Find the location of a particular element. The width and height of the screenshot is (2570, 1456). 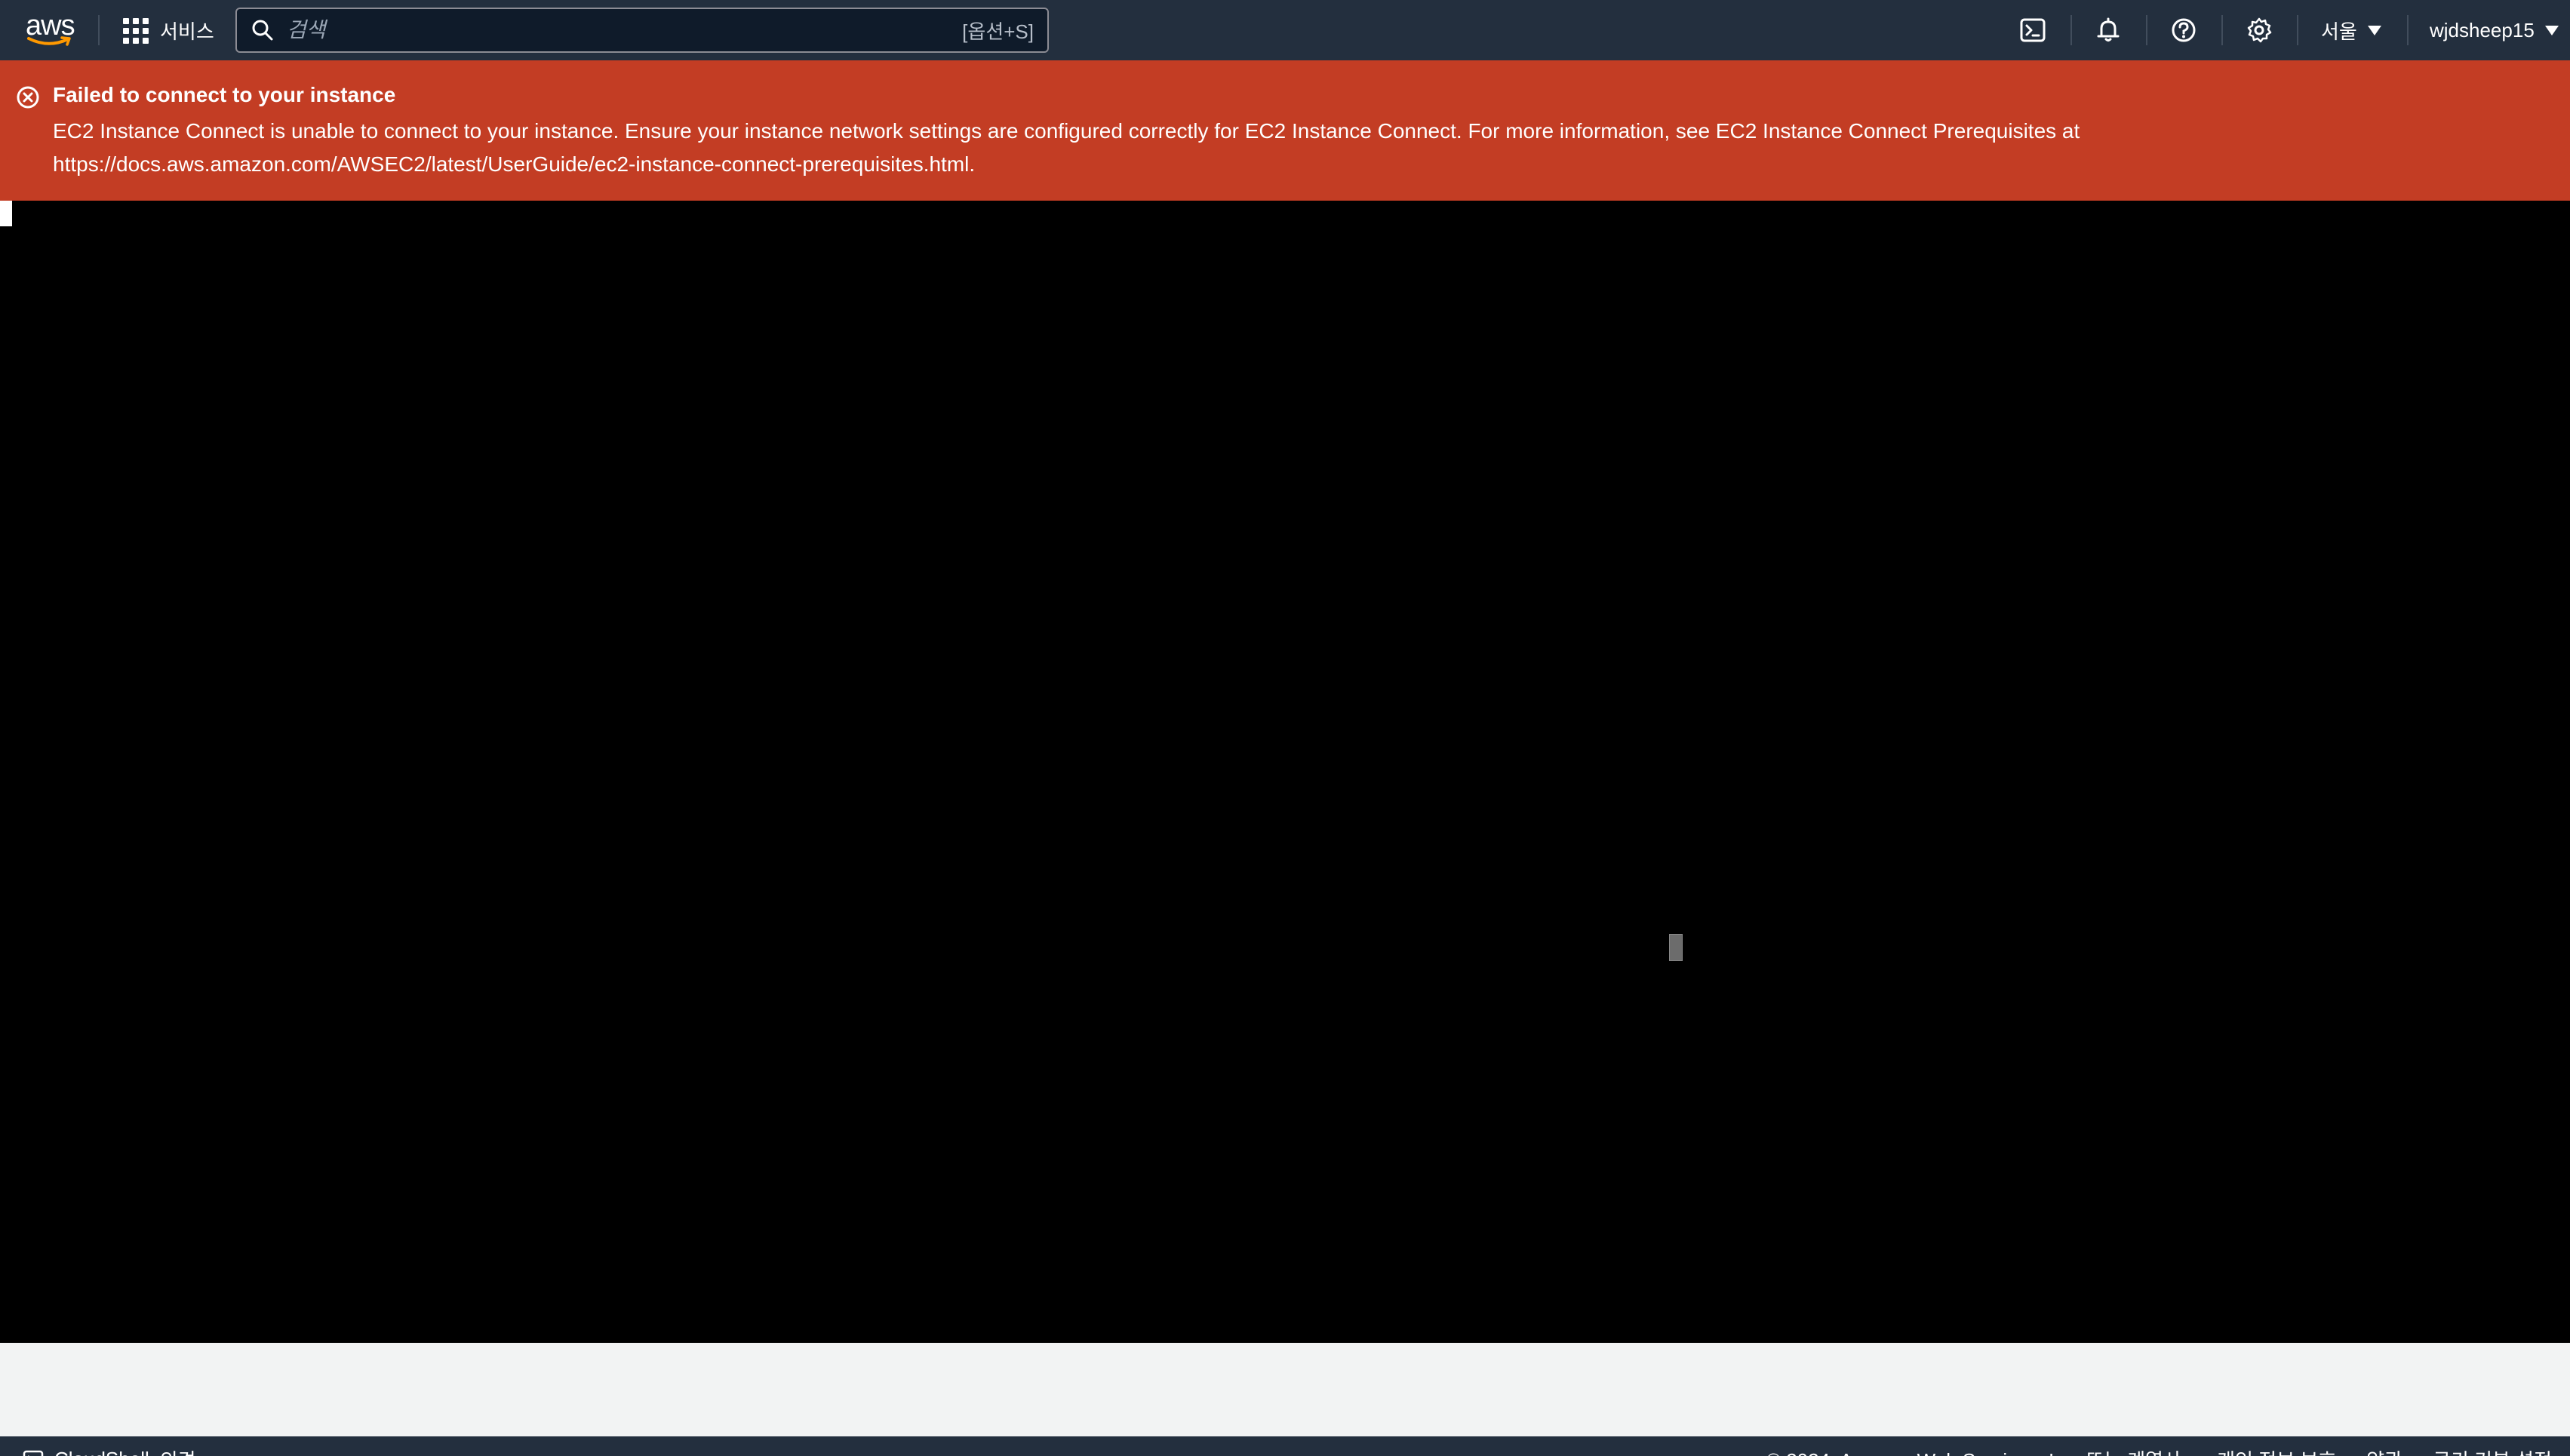

region-label: 서울 is located at coordinates (2339, 32).